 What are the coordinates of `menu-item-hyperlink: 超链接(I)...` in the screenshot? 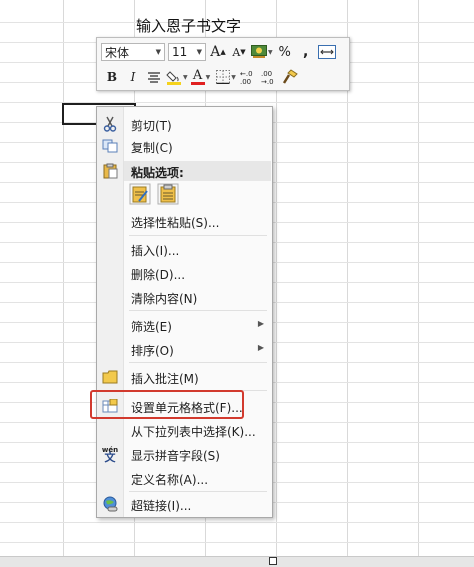 It's located at (184, 504).